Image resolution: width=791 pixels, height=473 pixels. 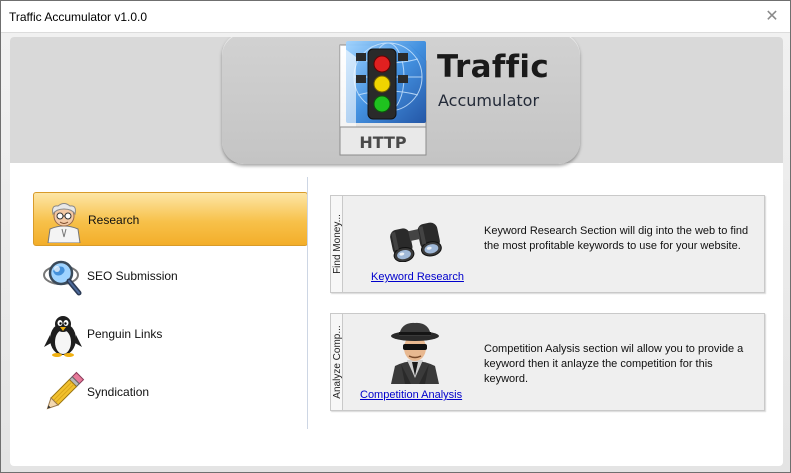 I want to click on binoculars-icon, so click(x=416, y=242).